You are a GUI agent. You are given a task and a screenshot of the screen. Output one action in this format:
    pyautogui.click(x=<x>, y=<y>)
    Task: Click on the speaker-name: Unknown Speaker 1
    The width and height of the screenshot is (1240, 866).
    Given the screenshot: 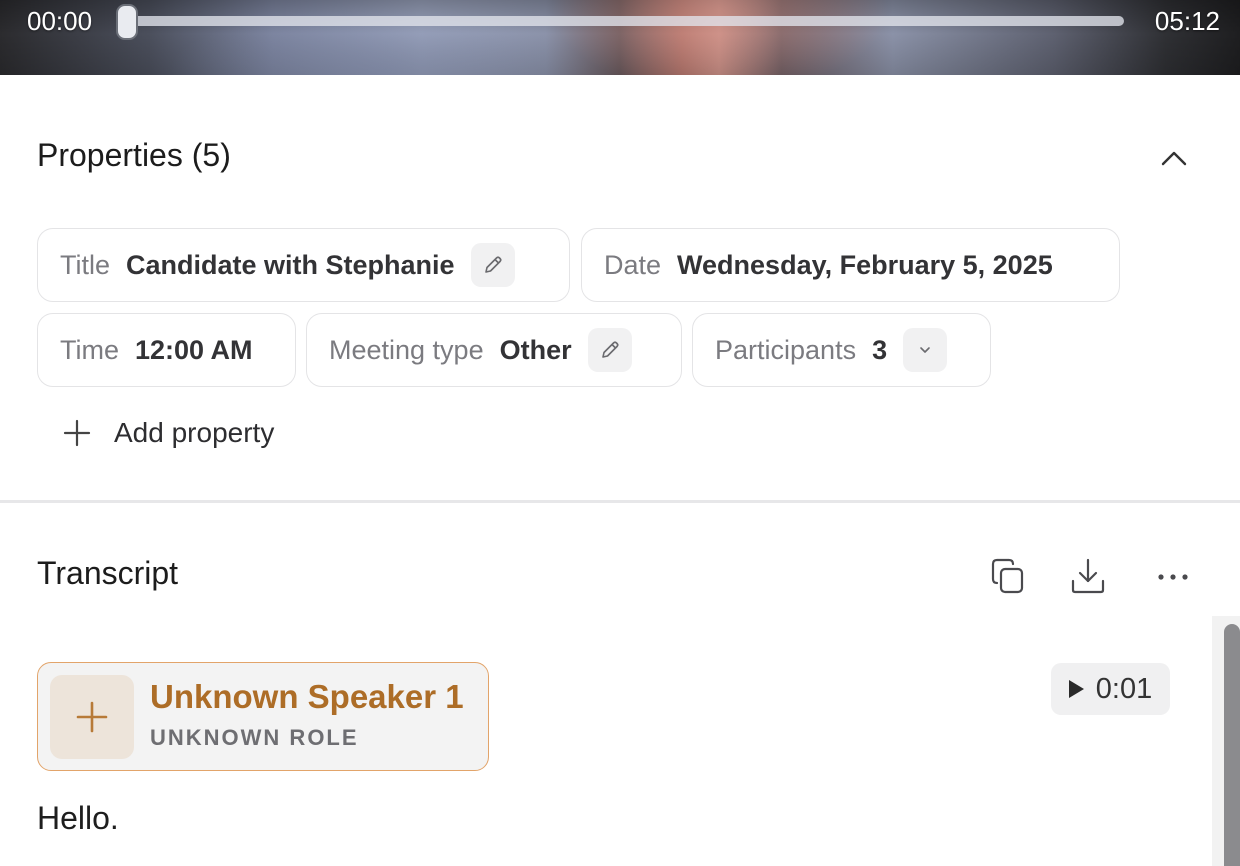 What is the action you would take?
    pyautogui.click(x=307, y=696)
    